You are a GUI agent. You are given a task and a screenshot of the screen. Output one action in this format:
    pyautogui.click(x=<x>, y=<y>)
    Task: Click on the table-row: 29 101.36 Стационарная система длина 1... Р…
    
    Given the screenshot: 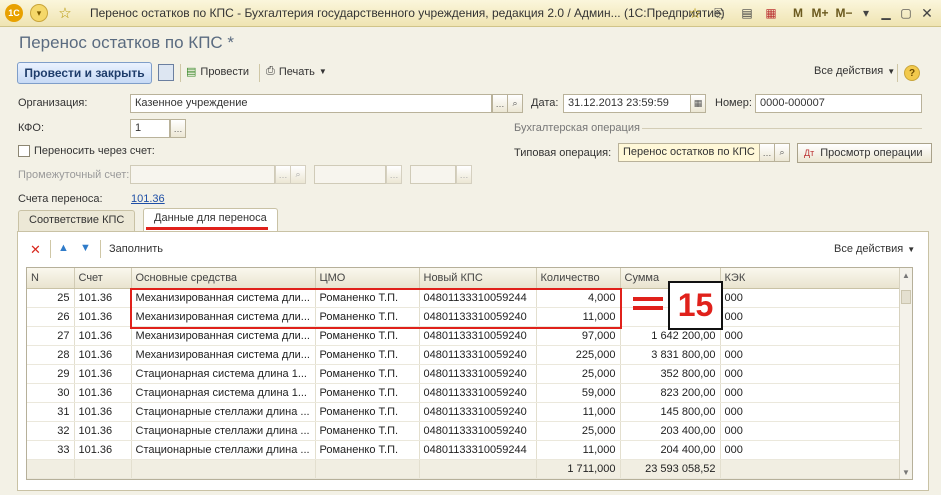 What is the action you would take?
    pyautogui.click(x=464, y=374)
    